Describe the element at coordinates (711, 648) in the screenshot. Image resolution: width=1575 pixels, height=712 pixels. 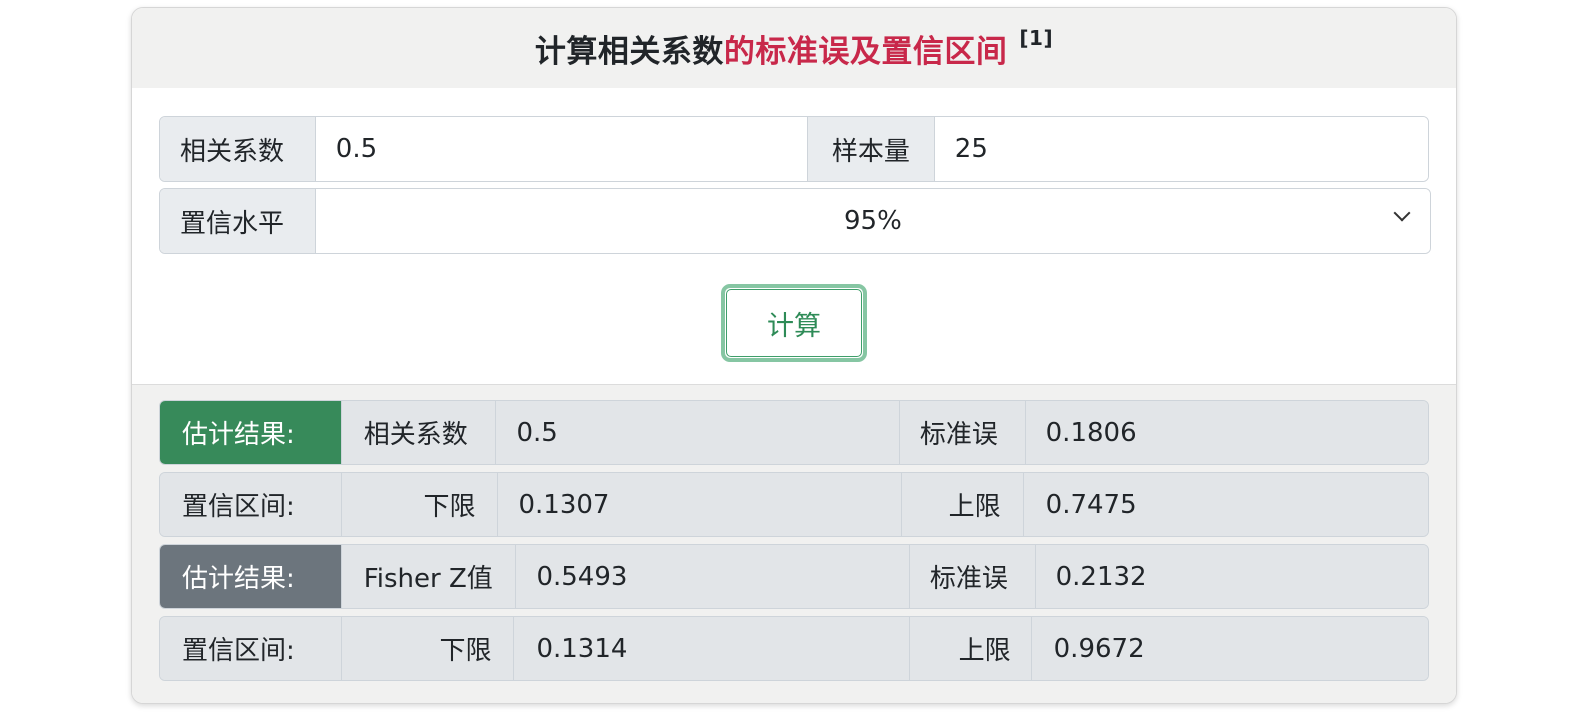
I see `result-value-fisher-lower: 0.1314` at that location.